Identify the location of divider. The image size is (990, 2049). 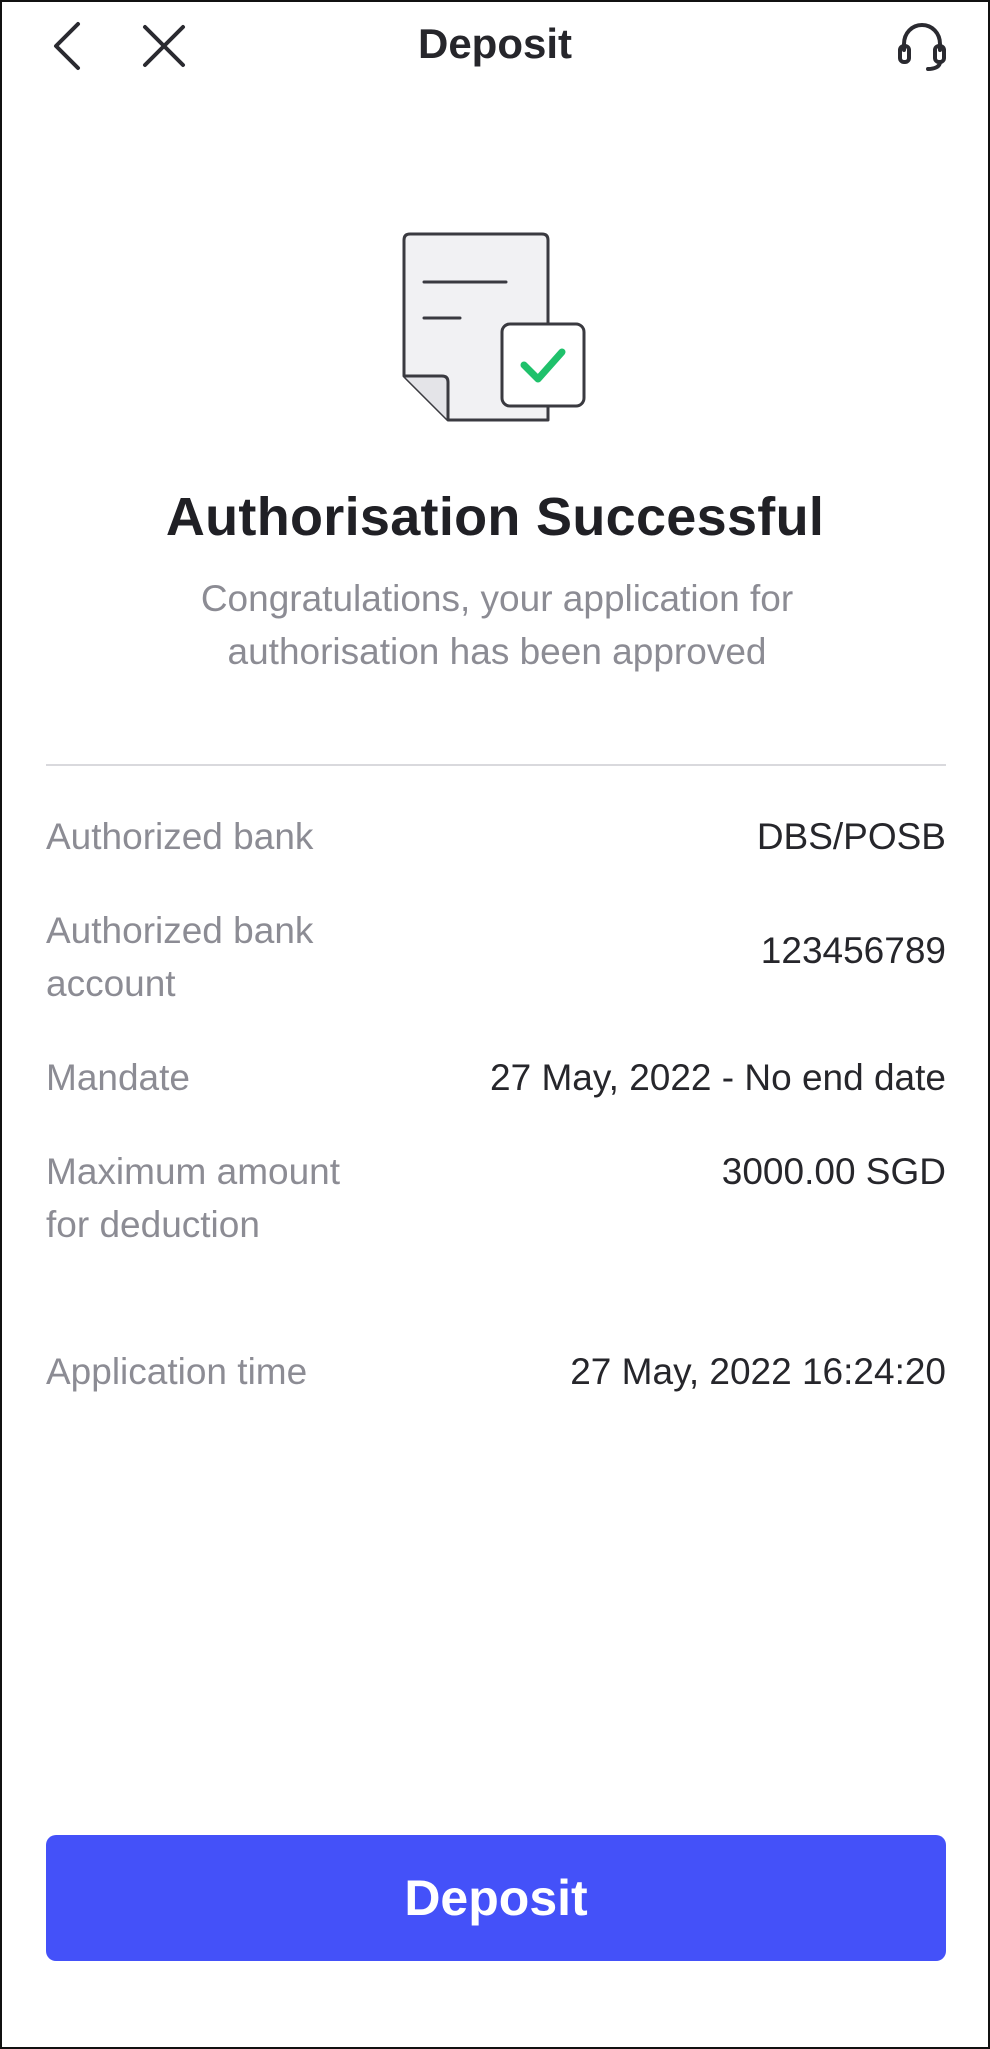
(496, 765).